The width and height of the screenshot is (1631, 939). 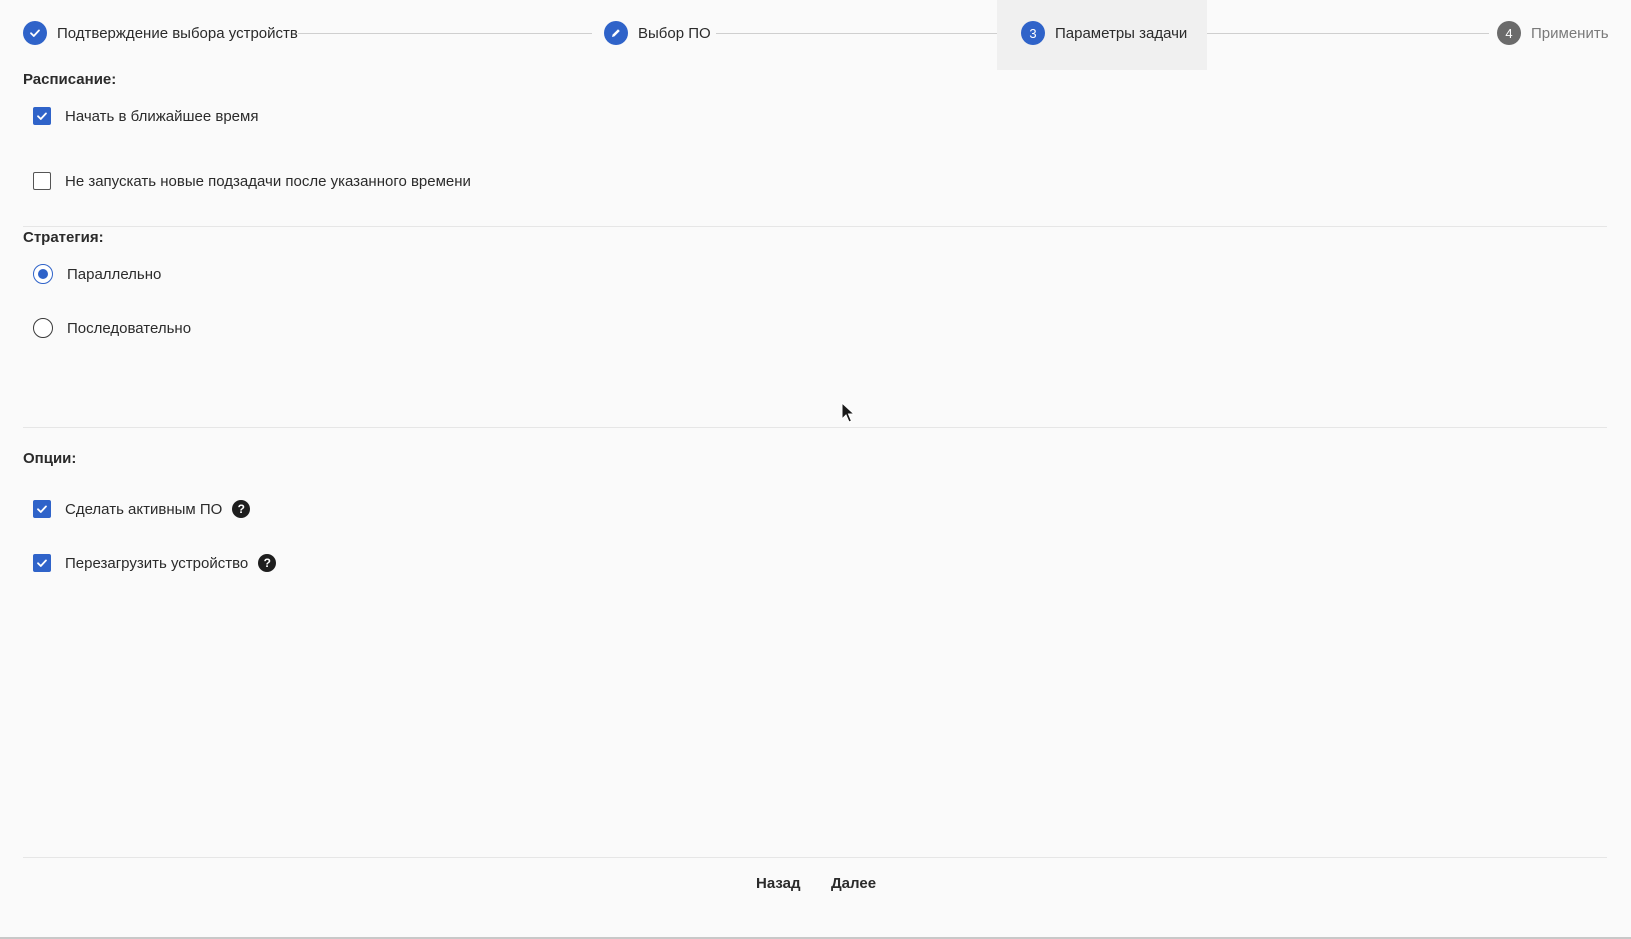 What do you see at coordinates (42, 181) in the screenshot?
I see `no-new-subtasks-checkbox` at bounding box center [42, 181].